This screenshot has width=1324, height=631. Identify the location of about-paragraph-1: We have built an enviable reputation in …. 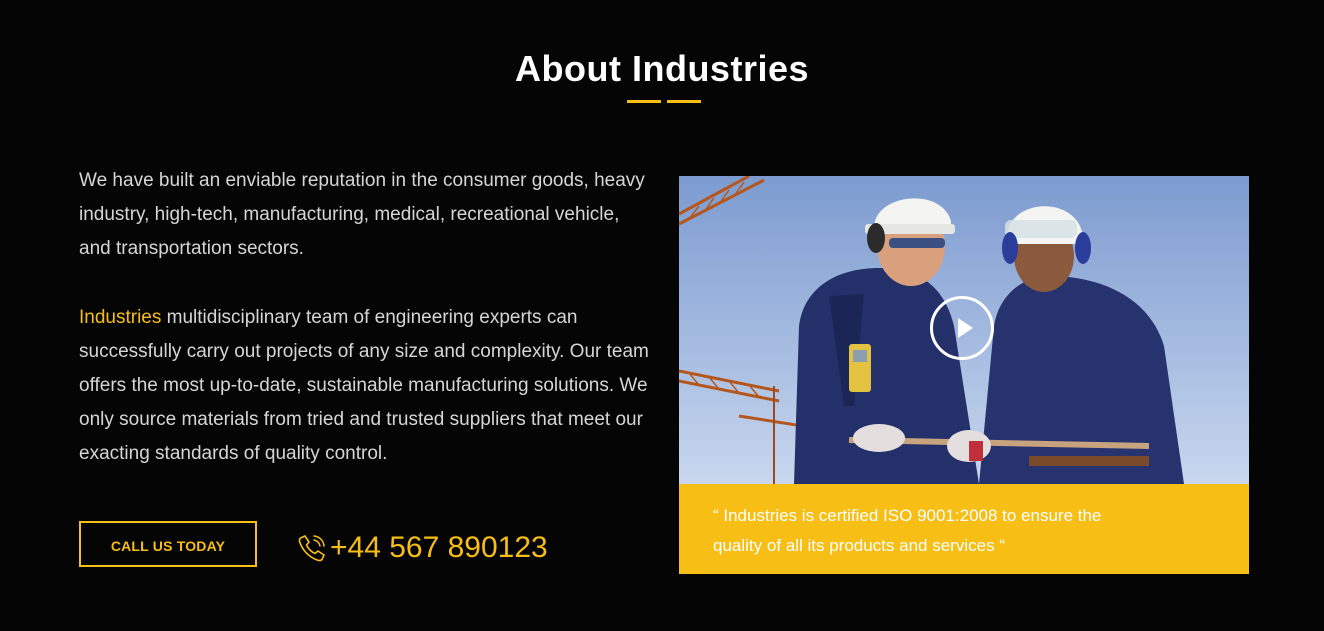
(362, 214).